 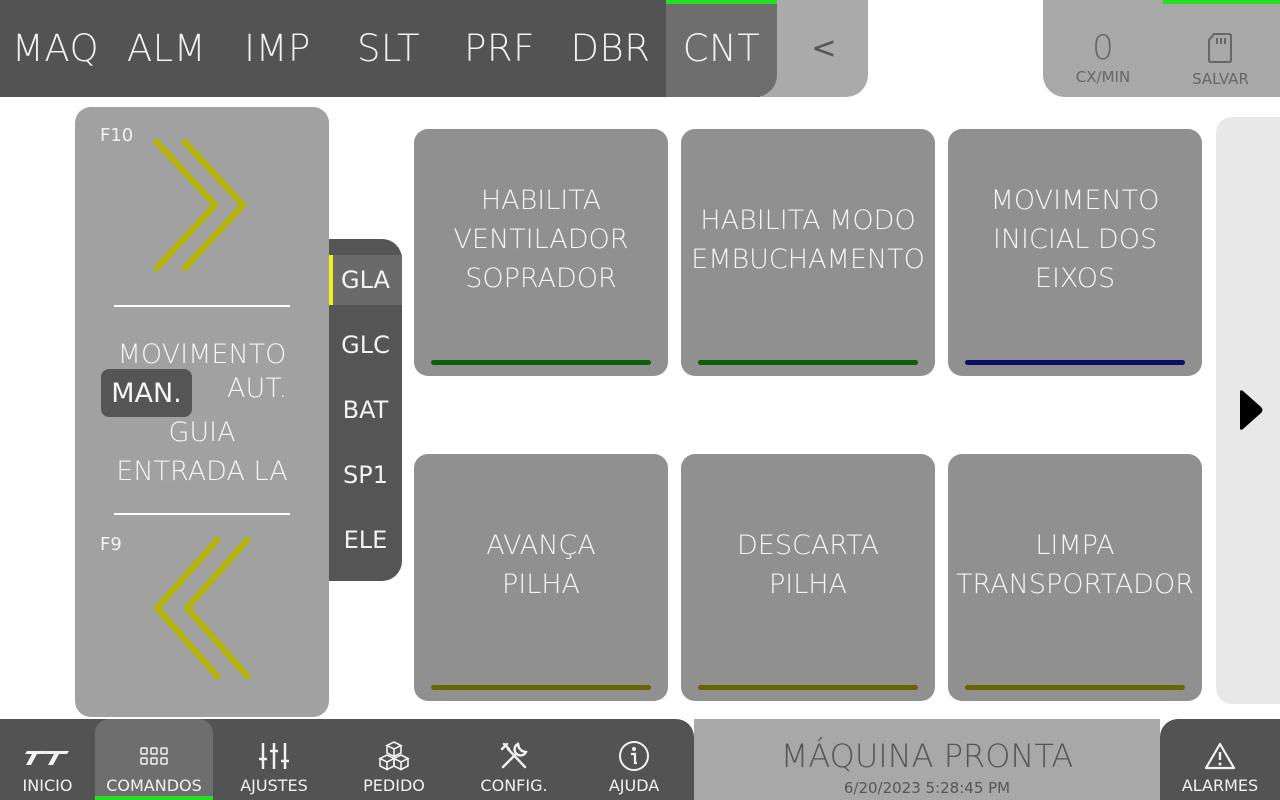 What do you see at coordinates (1220, 79) in the screenshot?
I see `save-label: SALVAR` at bounding box center [1220, 79].